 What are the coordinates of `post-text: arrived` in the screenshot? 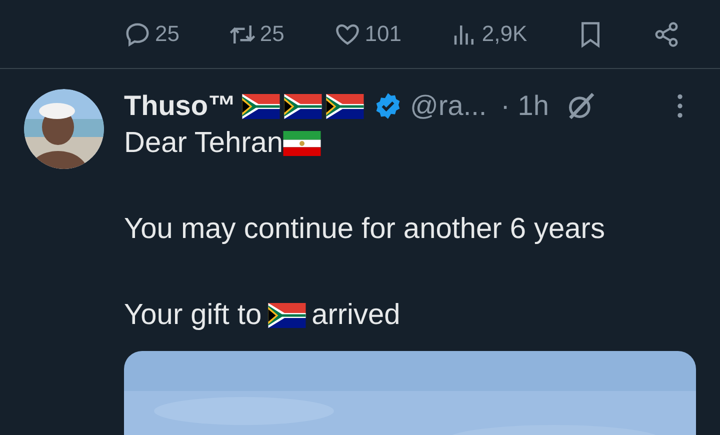 It's located at (356, 315).